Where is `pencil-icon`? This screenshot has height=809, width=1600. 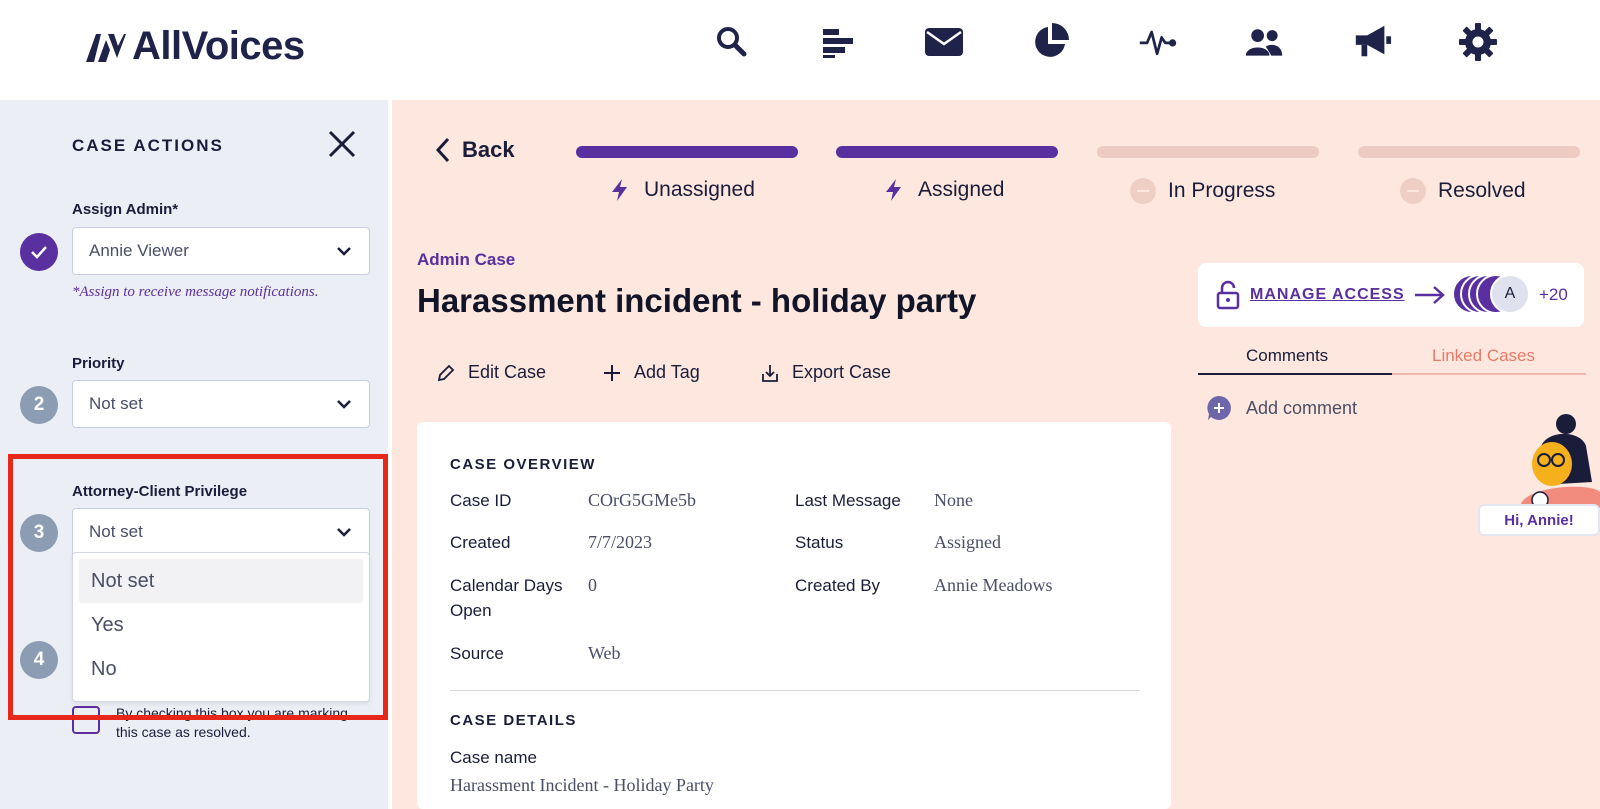 pencil-icon is located at coordinates (446, 372).